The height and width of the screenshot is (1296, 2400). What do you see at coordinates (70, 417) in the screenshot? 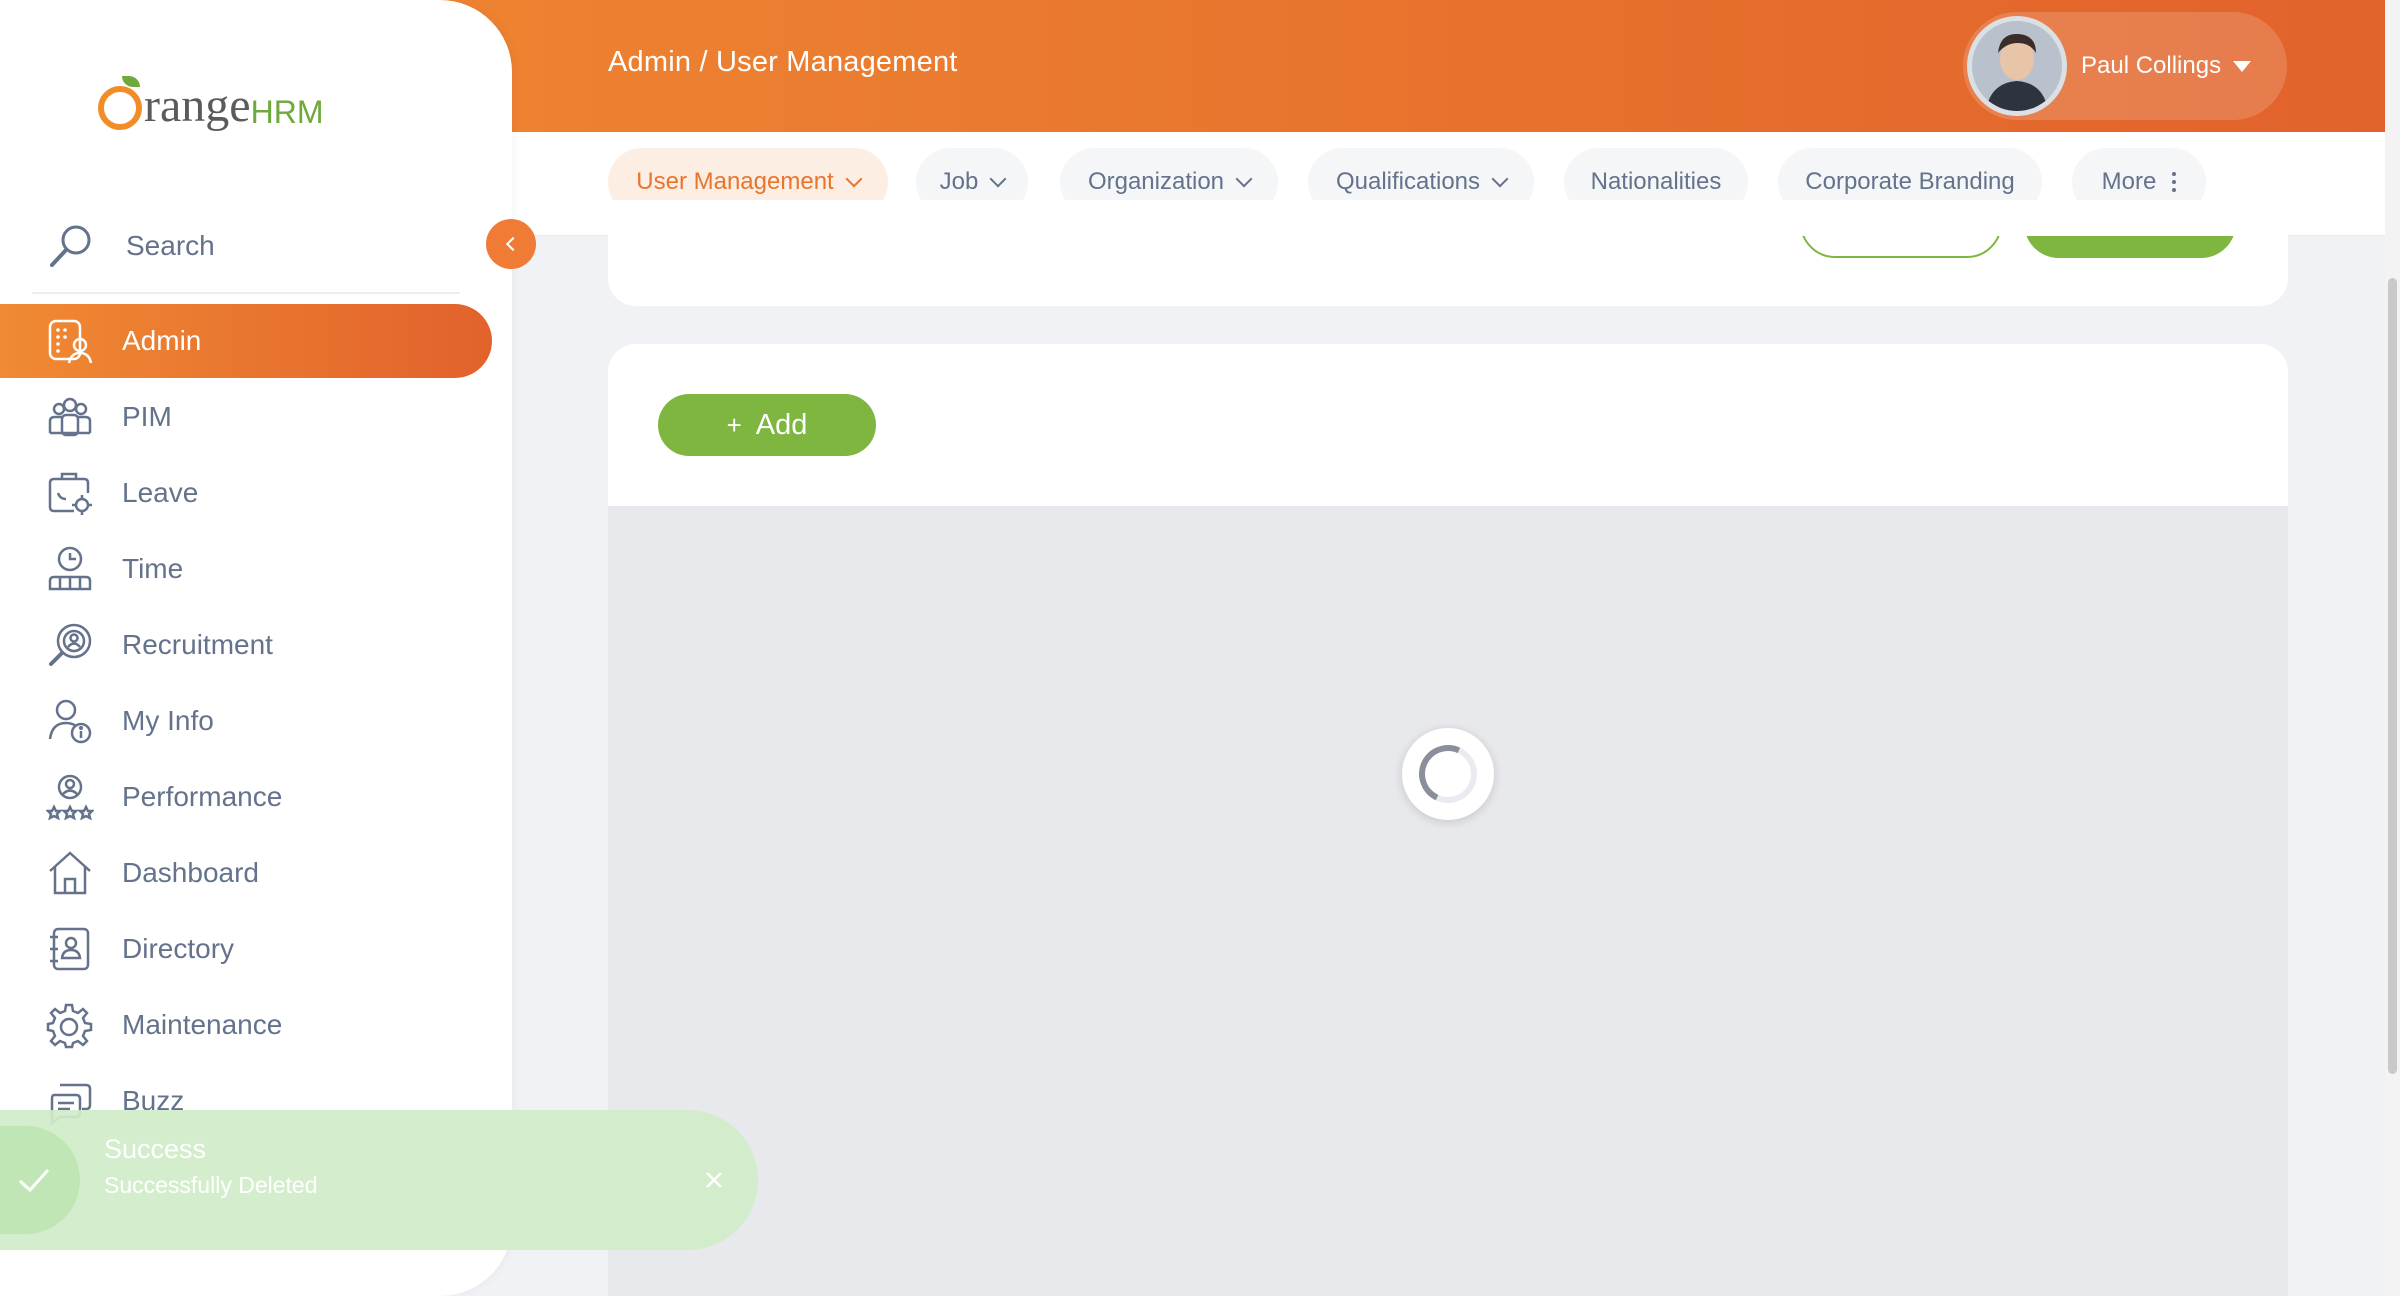
I see `pim-icon` at bounding box center [70, 417].